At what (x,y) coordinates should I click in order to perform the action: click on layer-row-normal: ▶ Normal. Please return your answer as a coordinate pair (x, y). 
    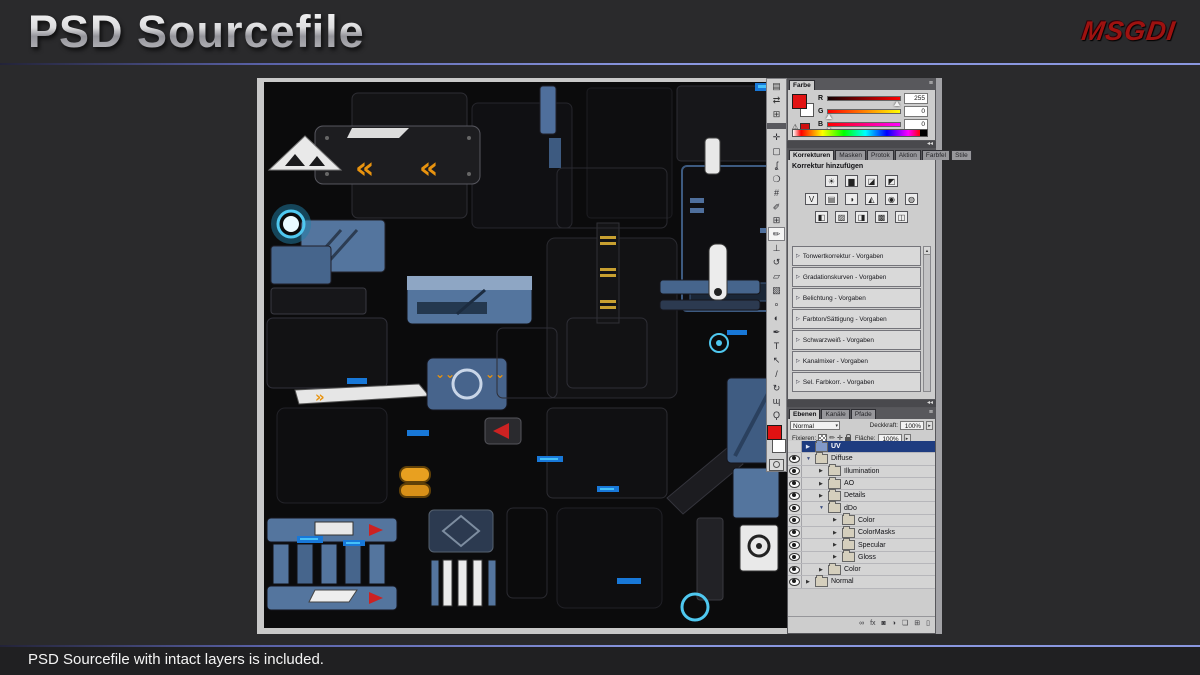
    Looking at the image, I should click on (861, 581).